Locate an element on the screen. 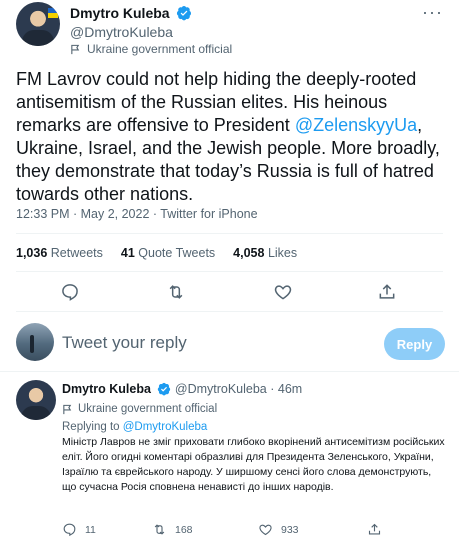 This screenshot has height=551, width=459. likes-count: 933 is located at coordinates (290, 529).